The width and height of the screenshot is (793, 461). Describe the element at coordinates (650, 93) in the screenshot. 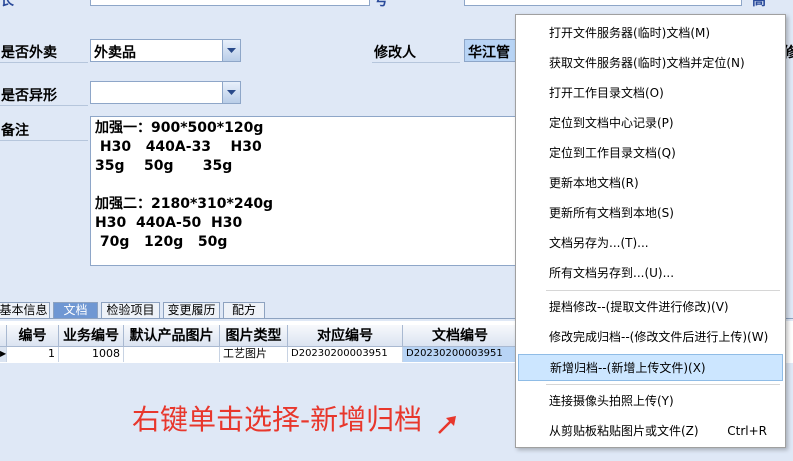

I see `menu-item-open-workdir-doc: 打开工作目录文档(O)` at that location.